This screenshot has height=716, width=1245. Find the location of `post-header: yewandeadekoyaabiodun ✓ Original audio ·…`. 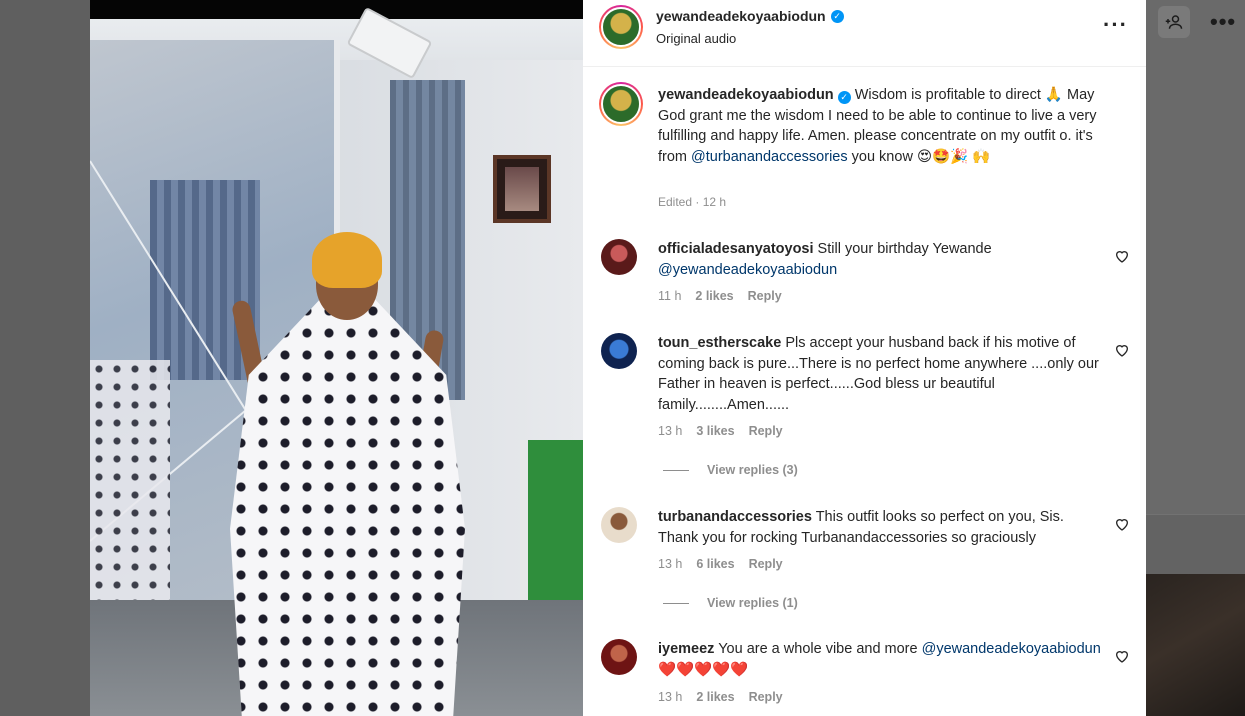

post-header: yewandeadekoyaabiodun ✓ Original audio ·… is located at coordinates (864, 33).